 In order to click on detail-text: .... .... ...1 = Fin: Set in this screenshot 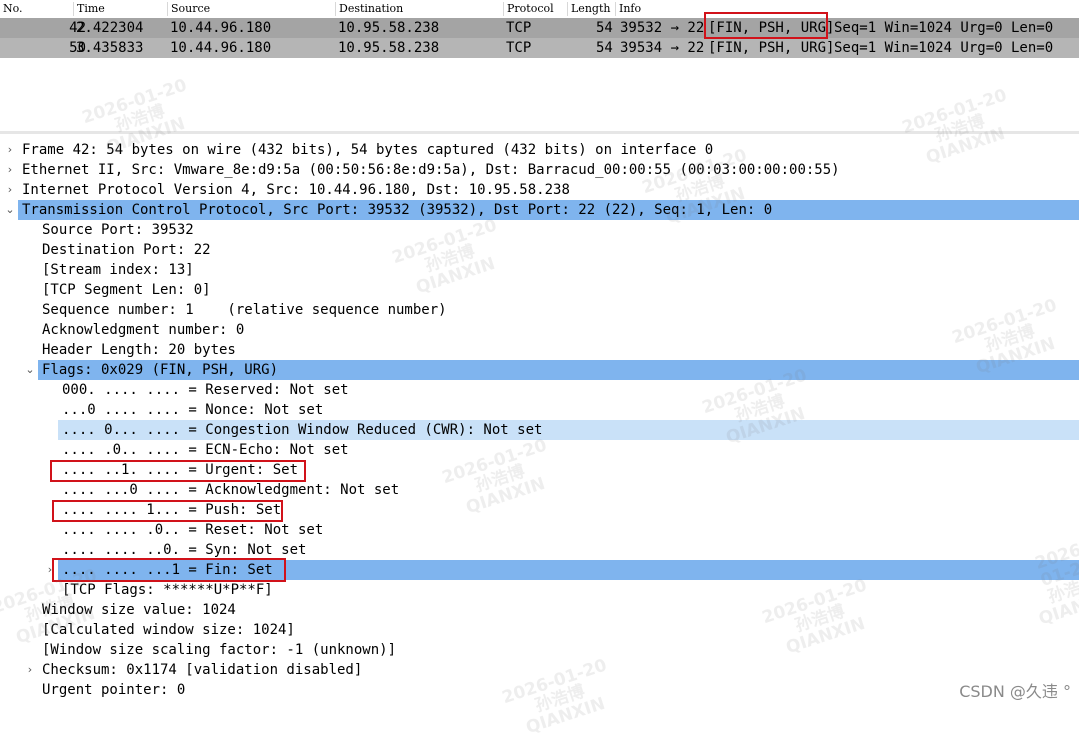, I will do `click(167, 570)`.